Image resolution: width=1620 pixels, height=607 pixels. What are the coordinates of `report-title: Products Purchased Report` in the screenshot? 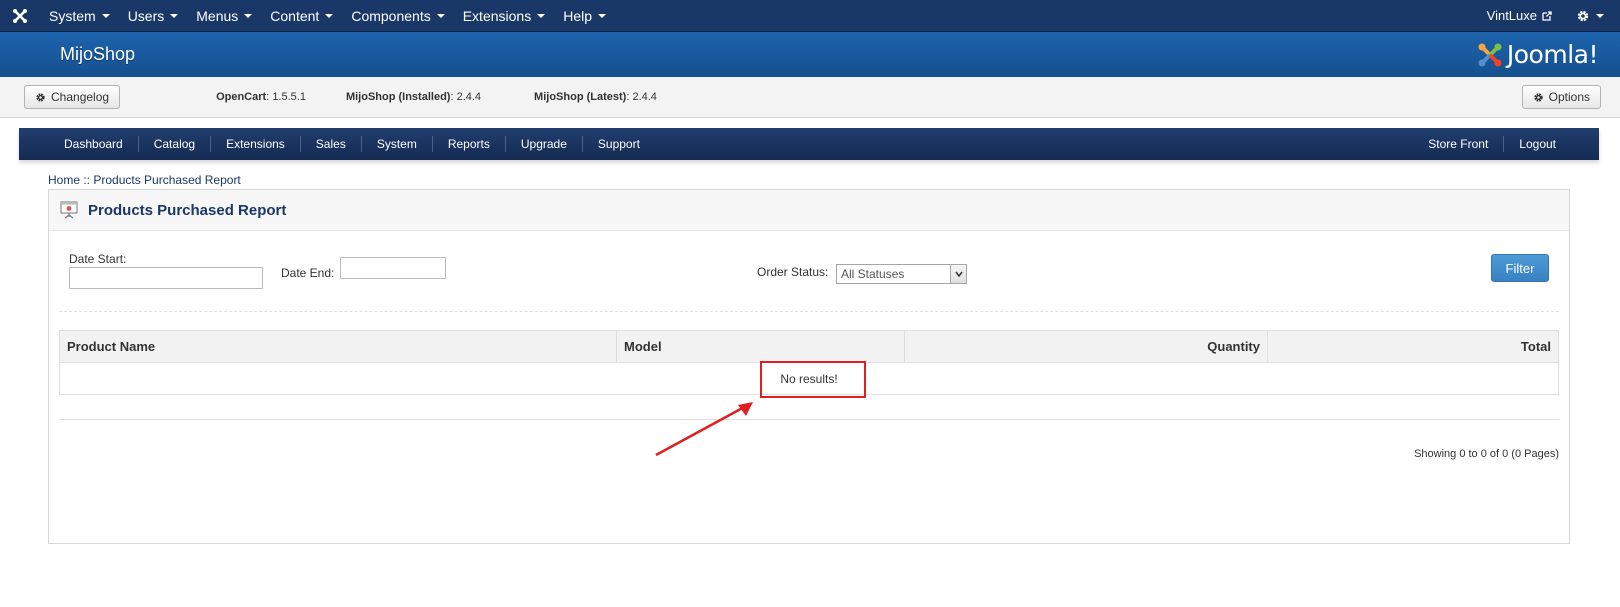 It's located at (187, 210).